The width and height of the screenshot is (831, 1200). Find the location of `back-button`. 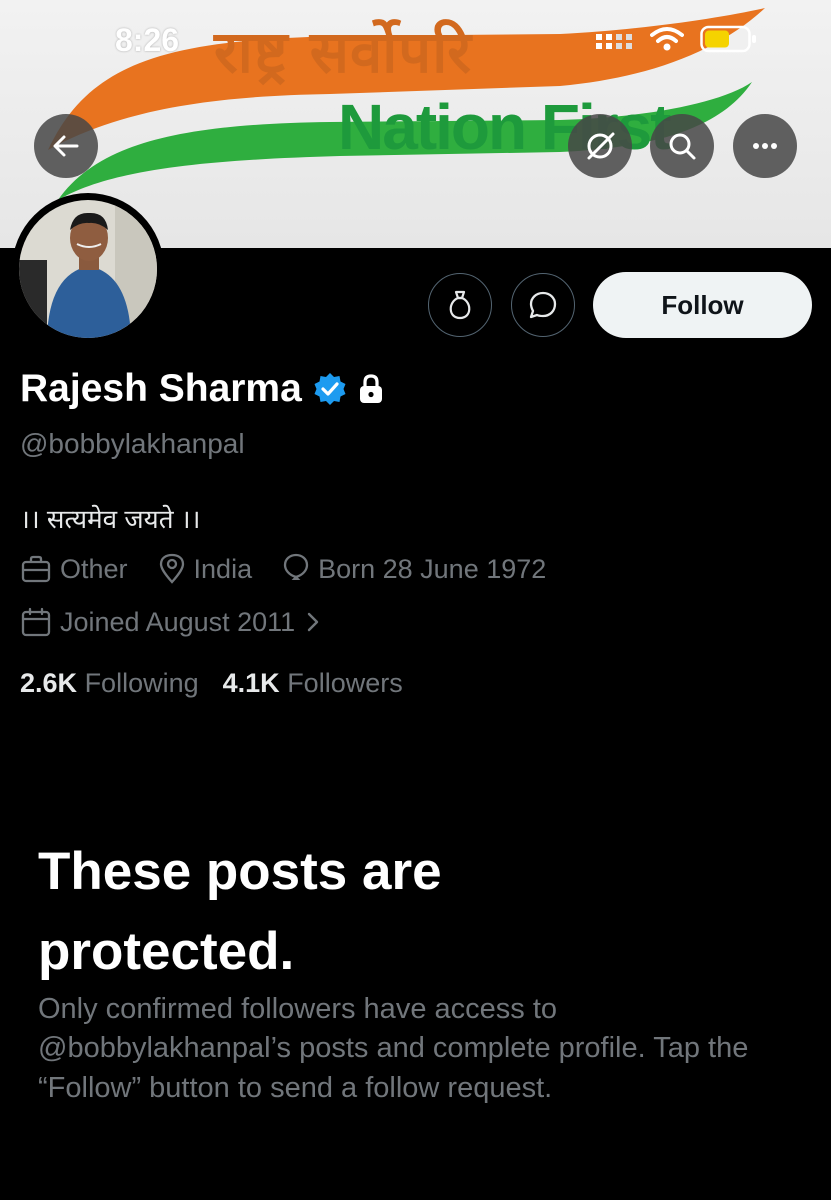

back-button is located at coordinates (66, 146).